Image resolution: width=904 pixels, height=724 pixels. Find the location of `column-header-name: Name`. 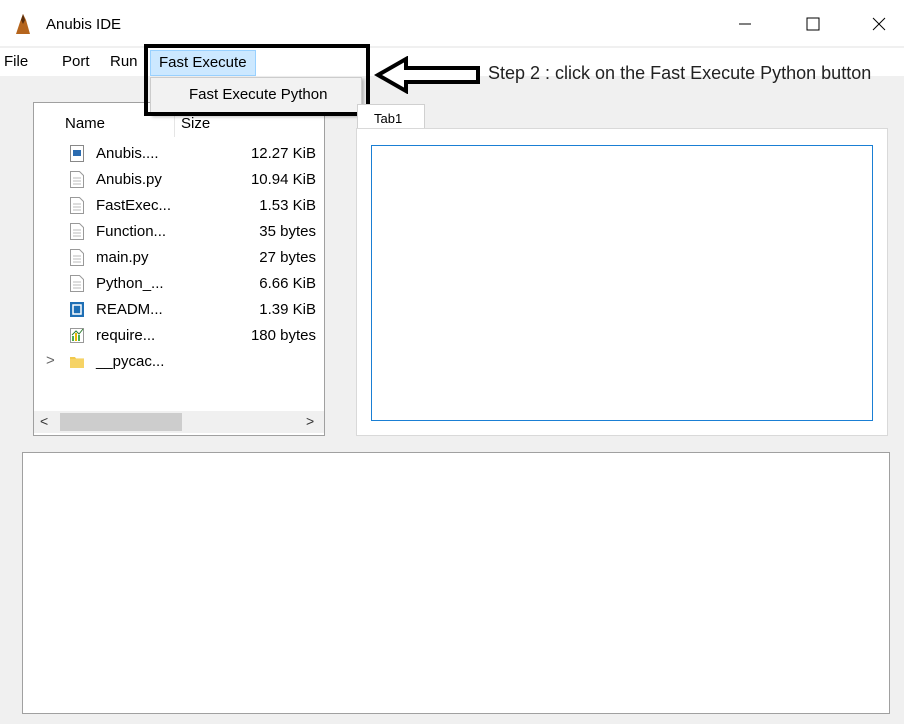

column-header-name: Name is located at coordinates (85, 123).